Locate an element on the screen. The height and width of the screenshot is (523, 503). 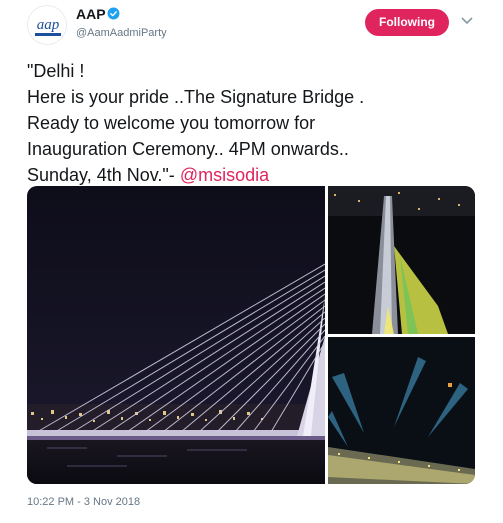
following-button: Following is located at coordinates (407, 22).